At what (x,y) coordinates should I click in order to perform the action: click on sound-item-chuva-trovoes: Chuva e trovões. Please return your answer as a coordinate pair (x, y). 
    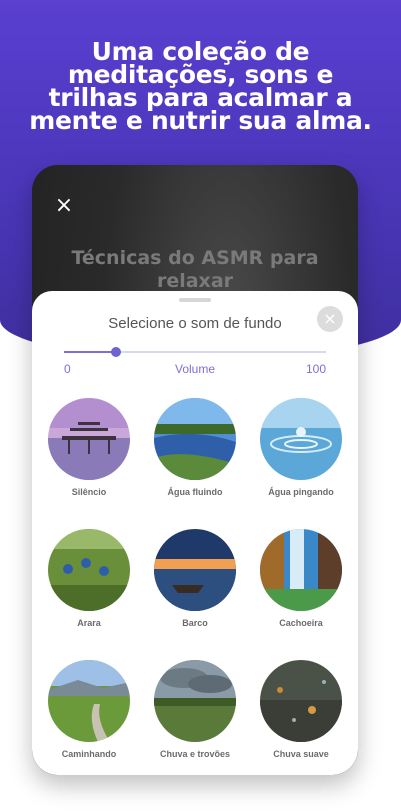
    Looking at the image, I should click on (195, 709).